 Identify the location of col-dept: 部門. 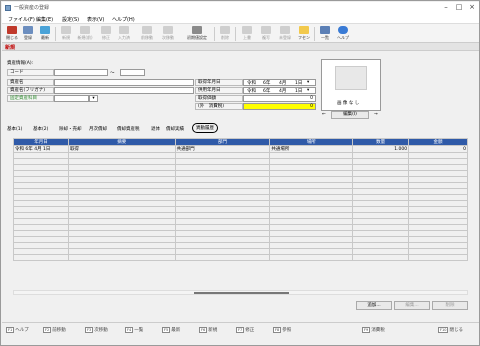
(222, 142).